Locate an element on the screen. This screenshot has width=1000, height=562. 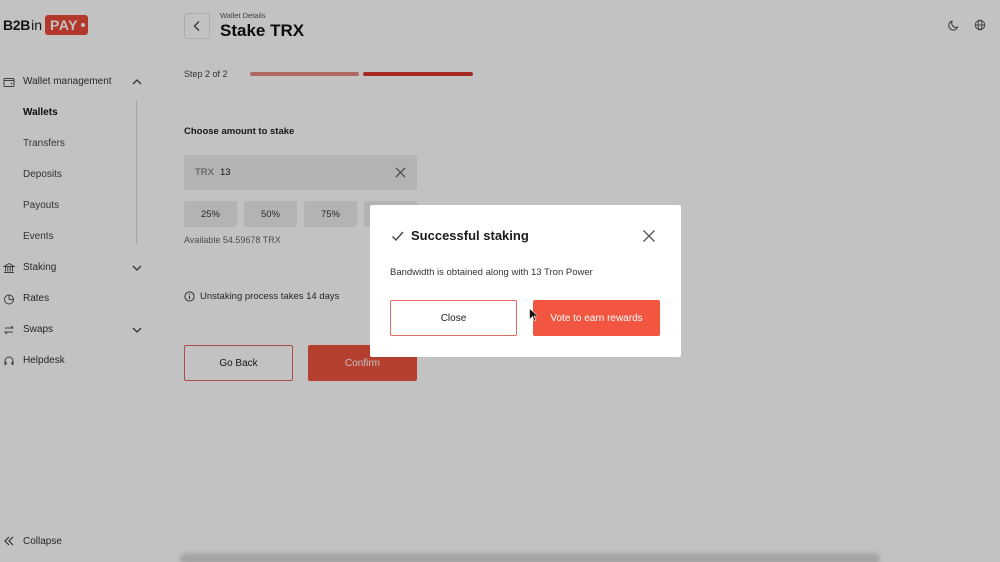
dialog-title: Successful staking is located at coordinates (470, 235).